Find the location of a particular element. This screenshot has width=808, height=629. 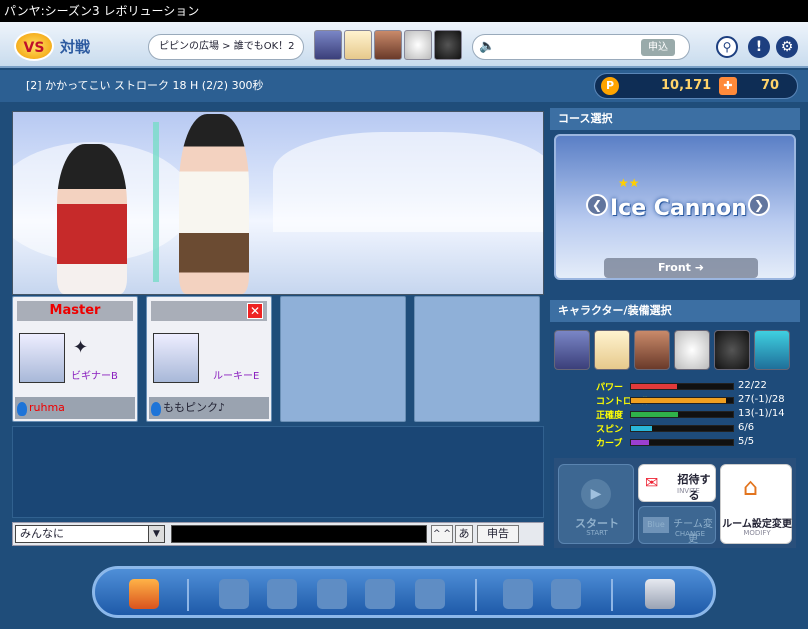

course-front-button: Front ➜ is located at coordinates (681, 268).